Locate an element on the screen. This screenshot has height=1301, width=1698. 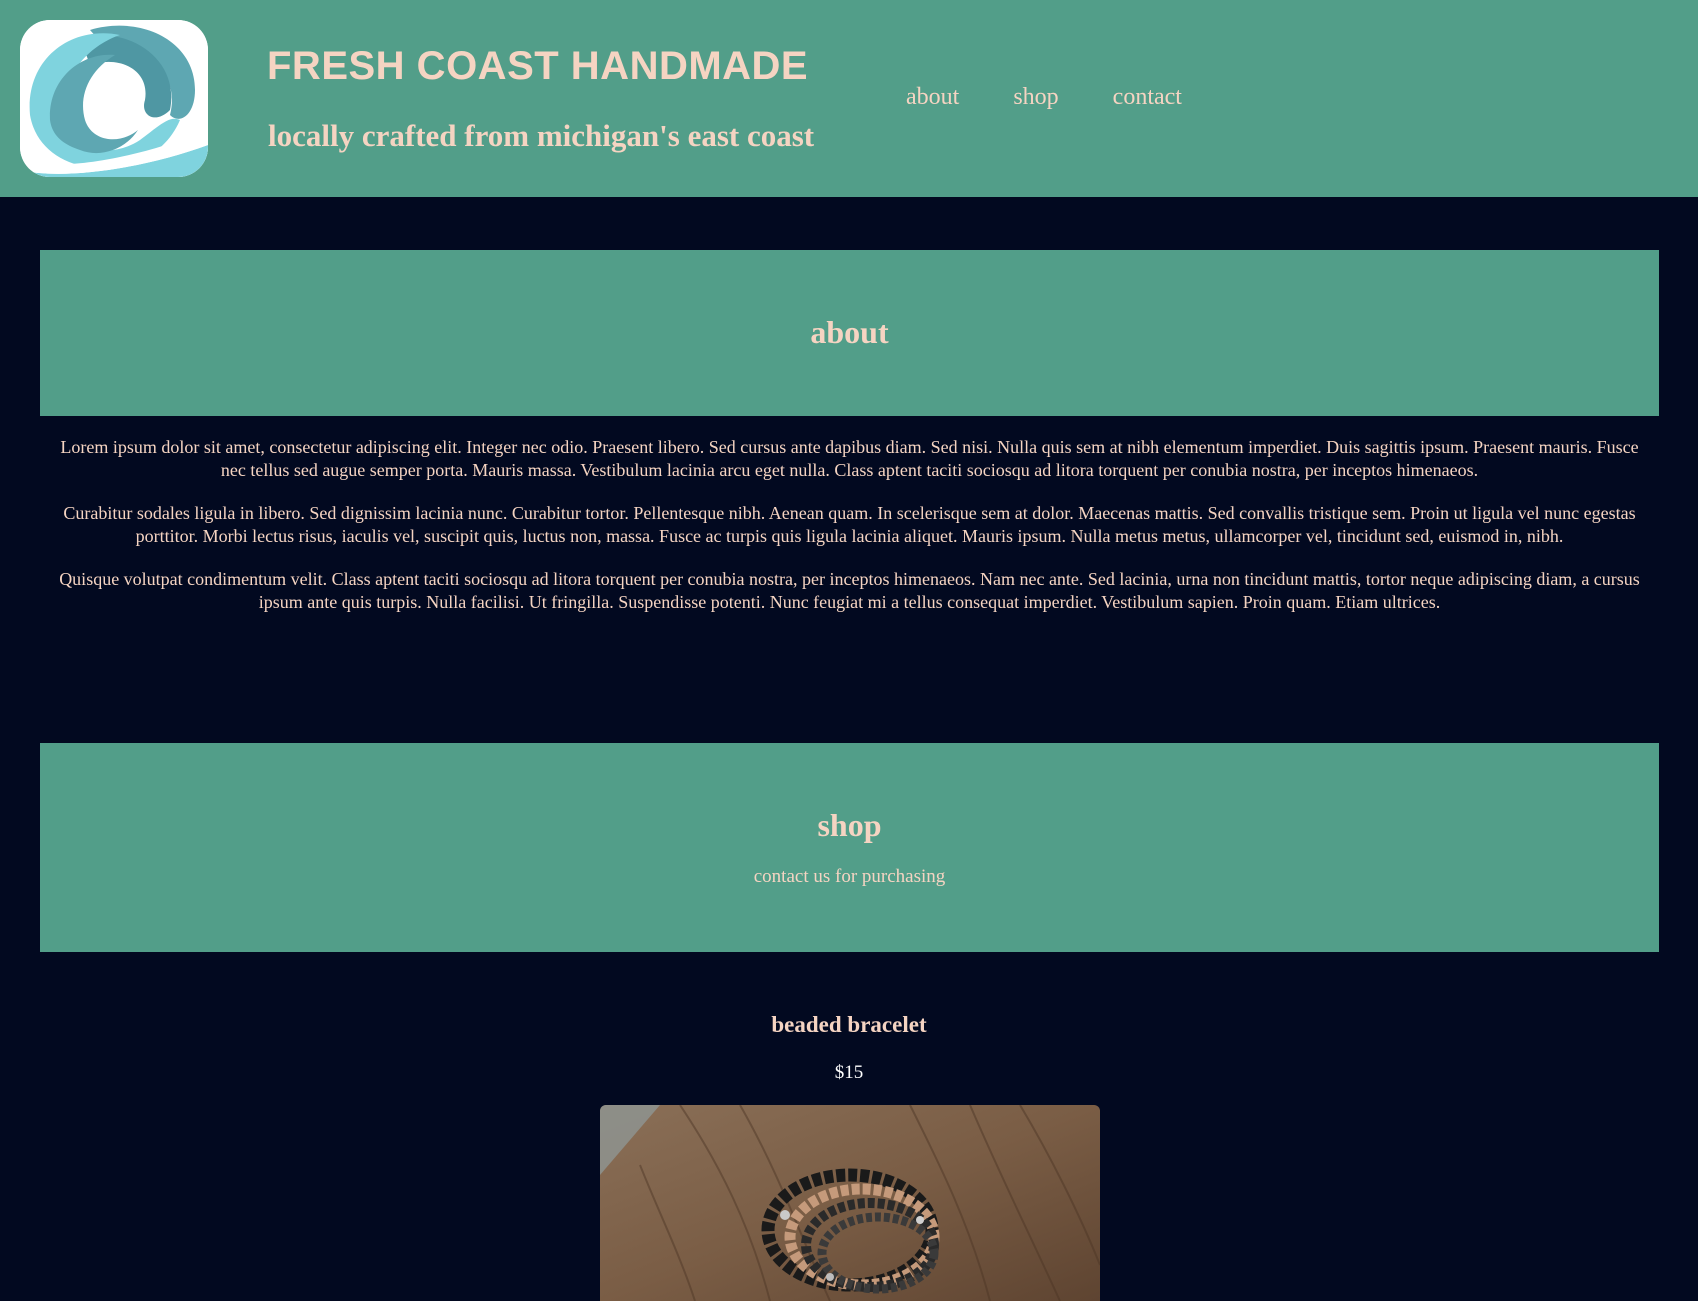
main-nav: about shop contact is located at coordinates (1044, 97).